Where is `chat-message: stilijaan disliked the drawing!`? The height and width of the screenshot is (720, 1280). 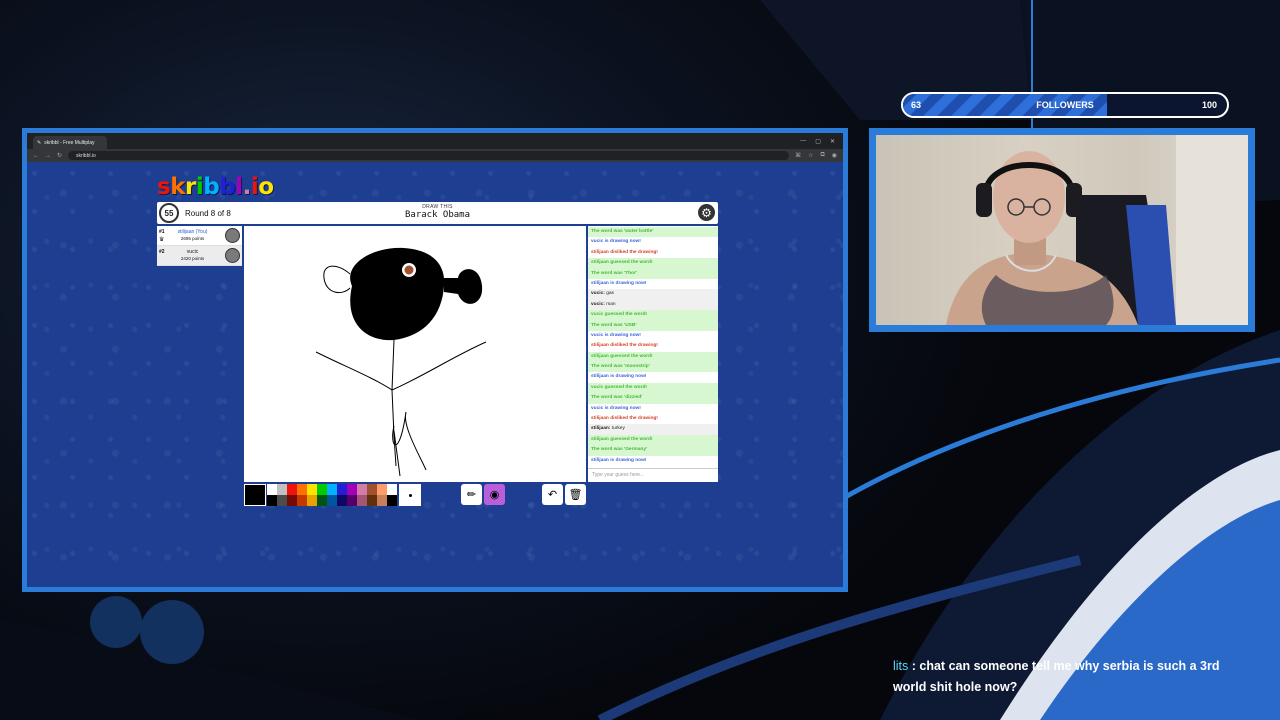 chat-message: stilijaan disliked the drawing! is located at coordinates (653, 253).